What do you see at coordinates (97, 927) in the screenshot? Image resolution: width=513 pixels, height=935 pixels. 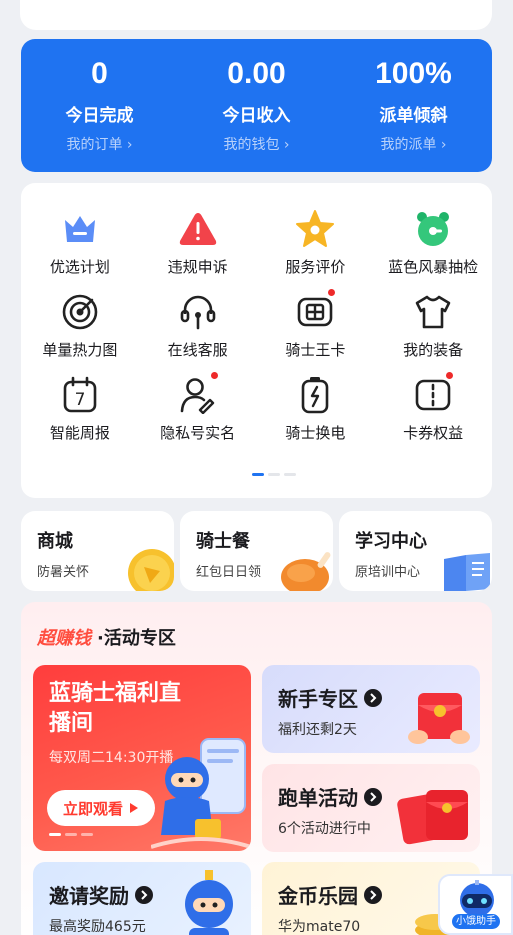 I see `tile-subtitle: 最高奖励465元` at bounding box center [97, 927].